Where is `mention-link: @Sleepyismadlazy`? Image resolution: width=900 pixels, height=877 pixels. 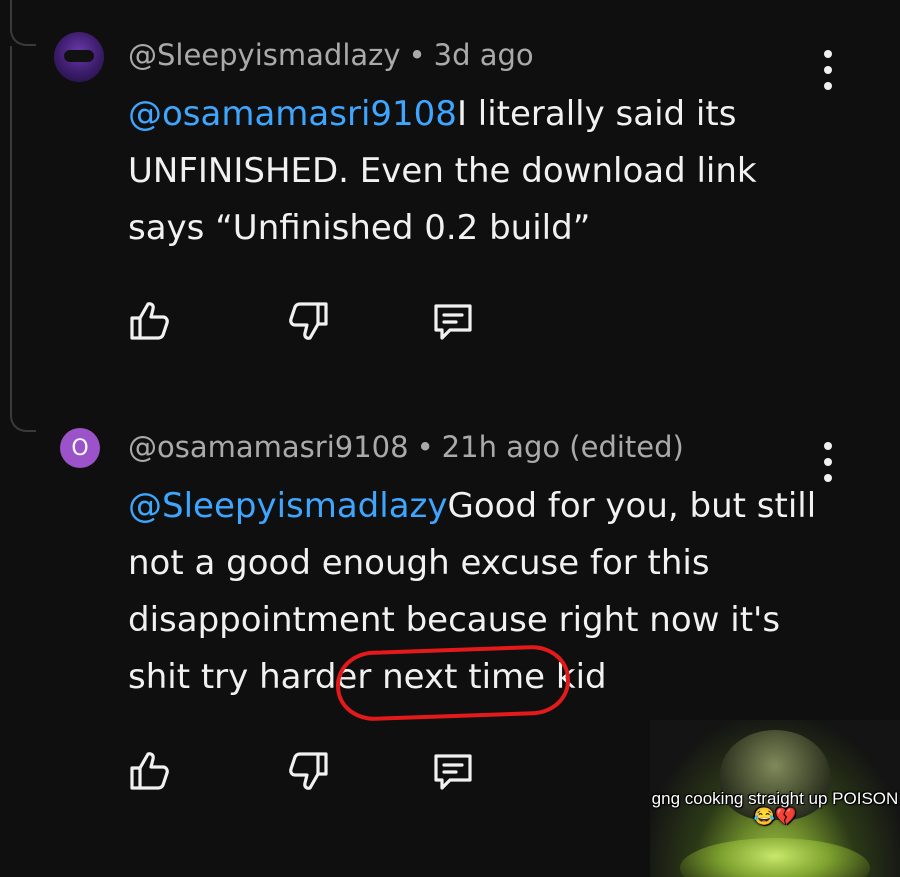 mention-link: @Sleepyismadlazy is located at coordinates (288, 506).